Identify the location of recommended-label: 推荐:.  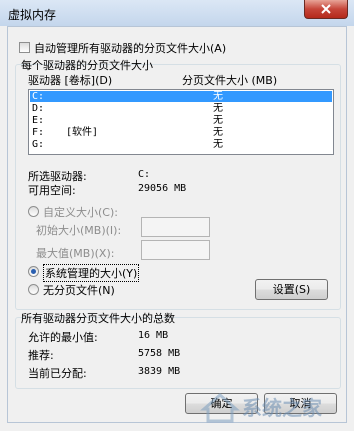
(41, 355).